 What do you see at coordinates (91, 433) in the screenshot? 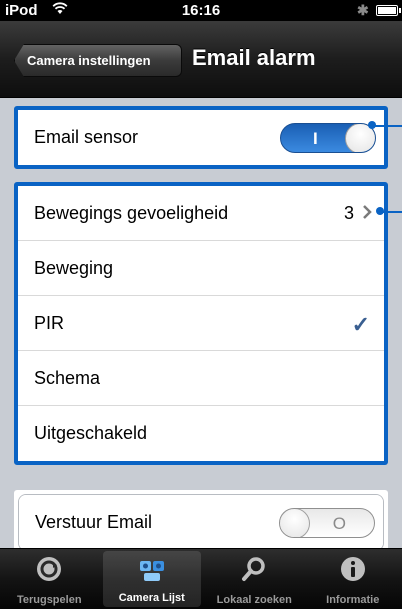
I see `option-label: Uitgeschakeld` at bounding box center [91, 433].